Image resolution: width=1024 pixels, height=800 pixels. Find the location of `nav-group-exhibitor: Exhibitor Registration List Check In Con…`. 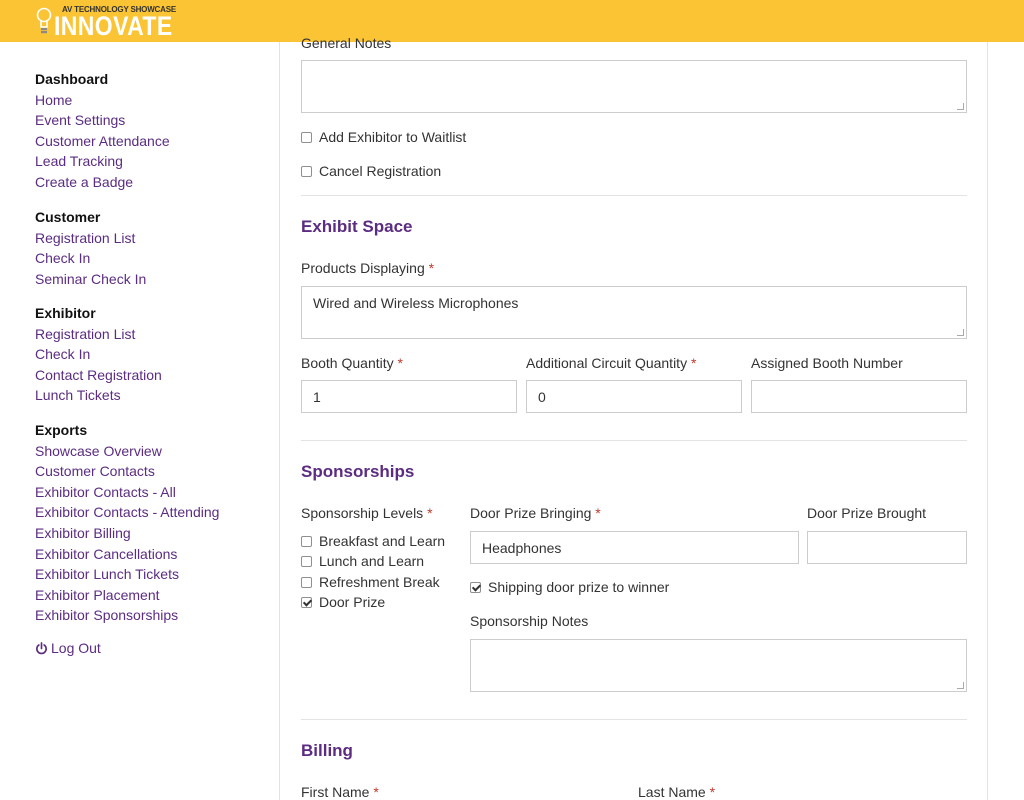

nav-group-exhibitor: Exhibitor Registration List Check In Con… is located at coordinates (98, 354).